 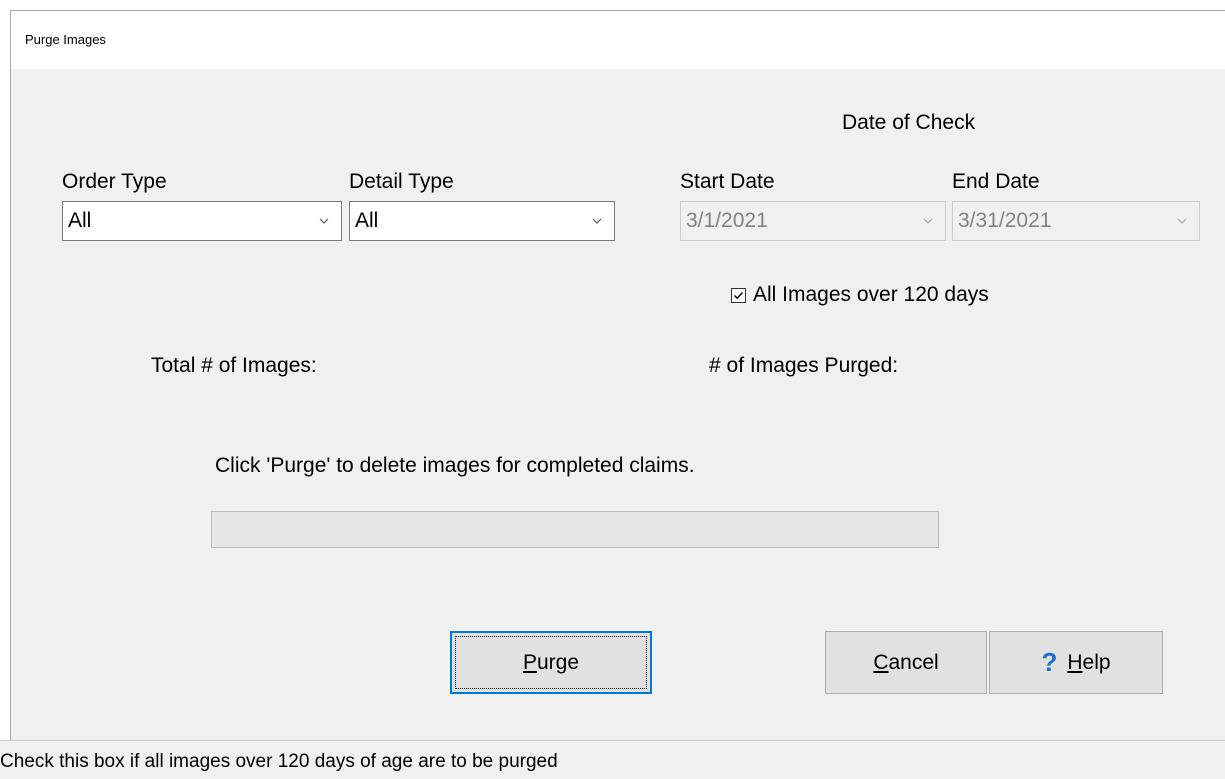 What do you see at coordinates (80, 220) in the screenshot?
I see `order-type-value: All` at bounding box center [80, 220].